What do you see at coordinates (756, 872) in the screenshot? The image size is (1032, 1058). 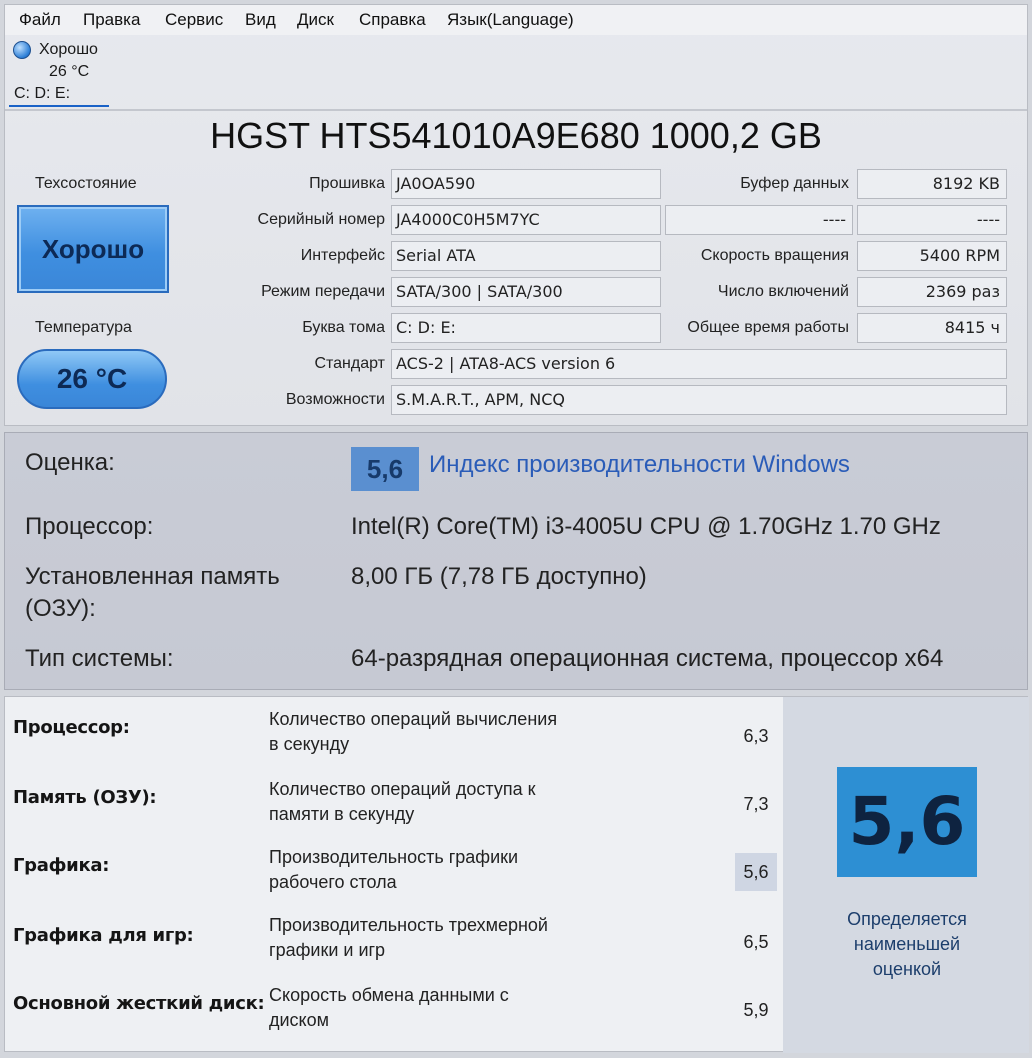 I see `wei-score-graphics: 5,6` at bounding box center [756, 872].